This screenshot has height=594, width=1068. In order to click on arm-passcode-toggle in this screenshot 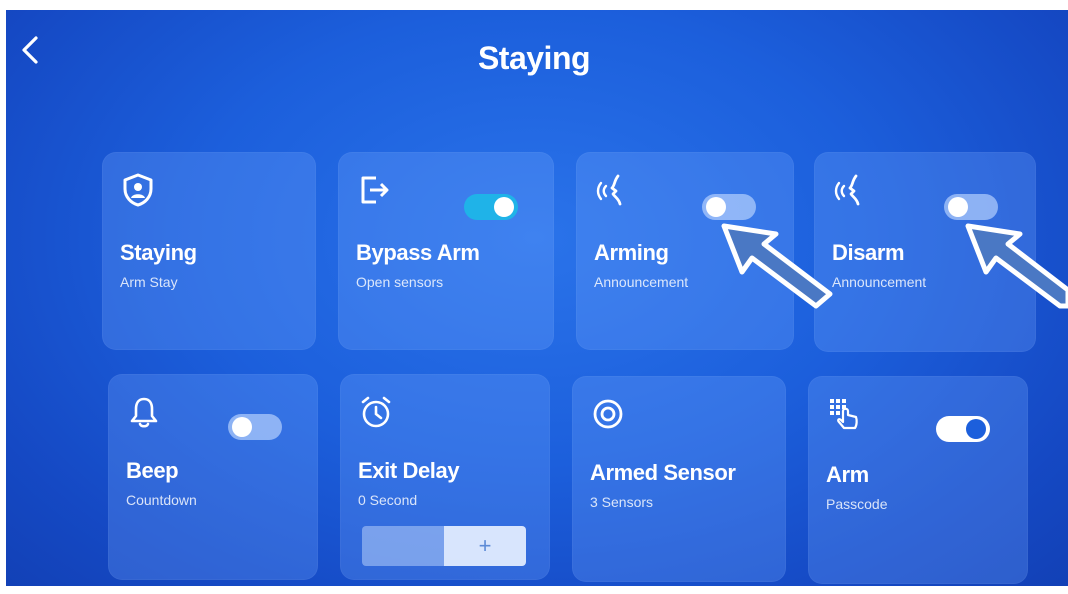, I will do `click(963, 429)`.